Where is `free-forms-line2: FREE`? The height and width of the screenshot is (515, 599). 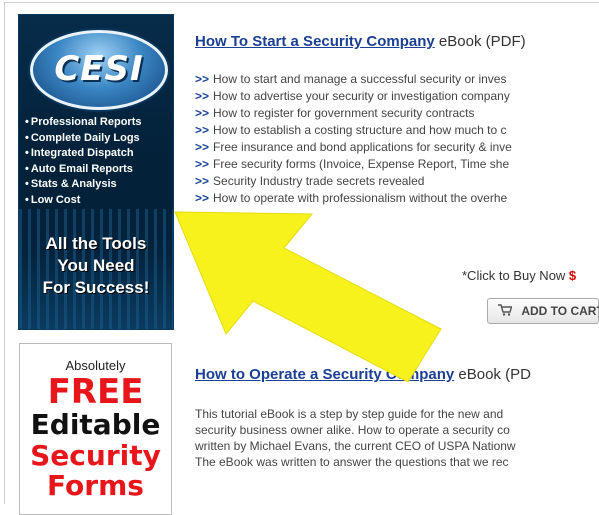
free-forms-line2: FREE is located at coordinates (95, 392).